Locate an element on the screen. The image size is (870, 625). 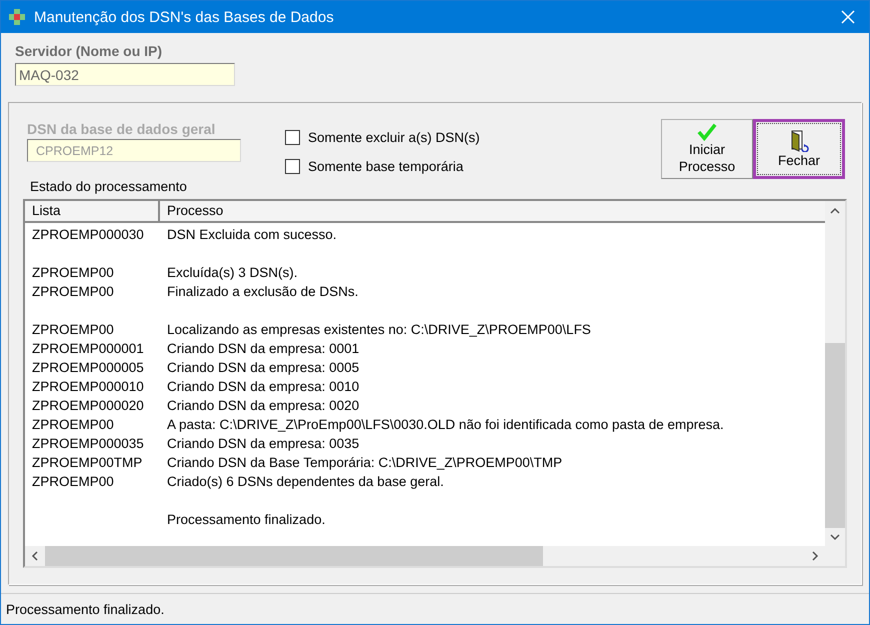
door-icon is located at coordinates (799, 141).